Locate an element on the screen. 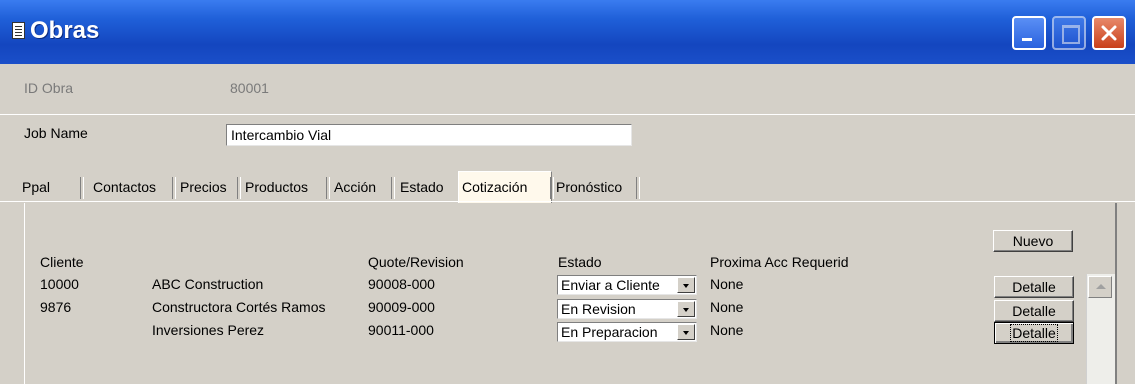 Image resolution: width=1135 pixels, height=384 pixels. tab-underline is located at coordinates (567, 201).